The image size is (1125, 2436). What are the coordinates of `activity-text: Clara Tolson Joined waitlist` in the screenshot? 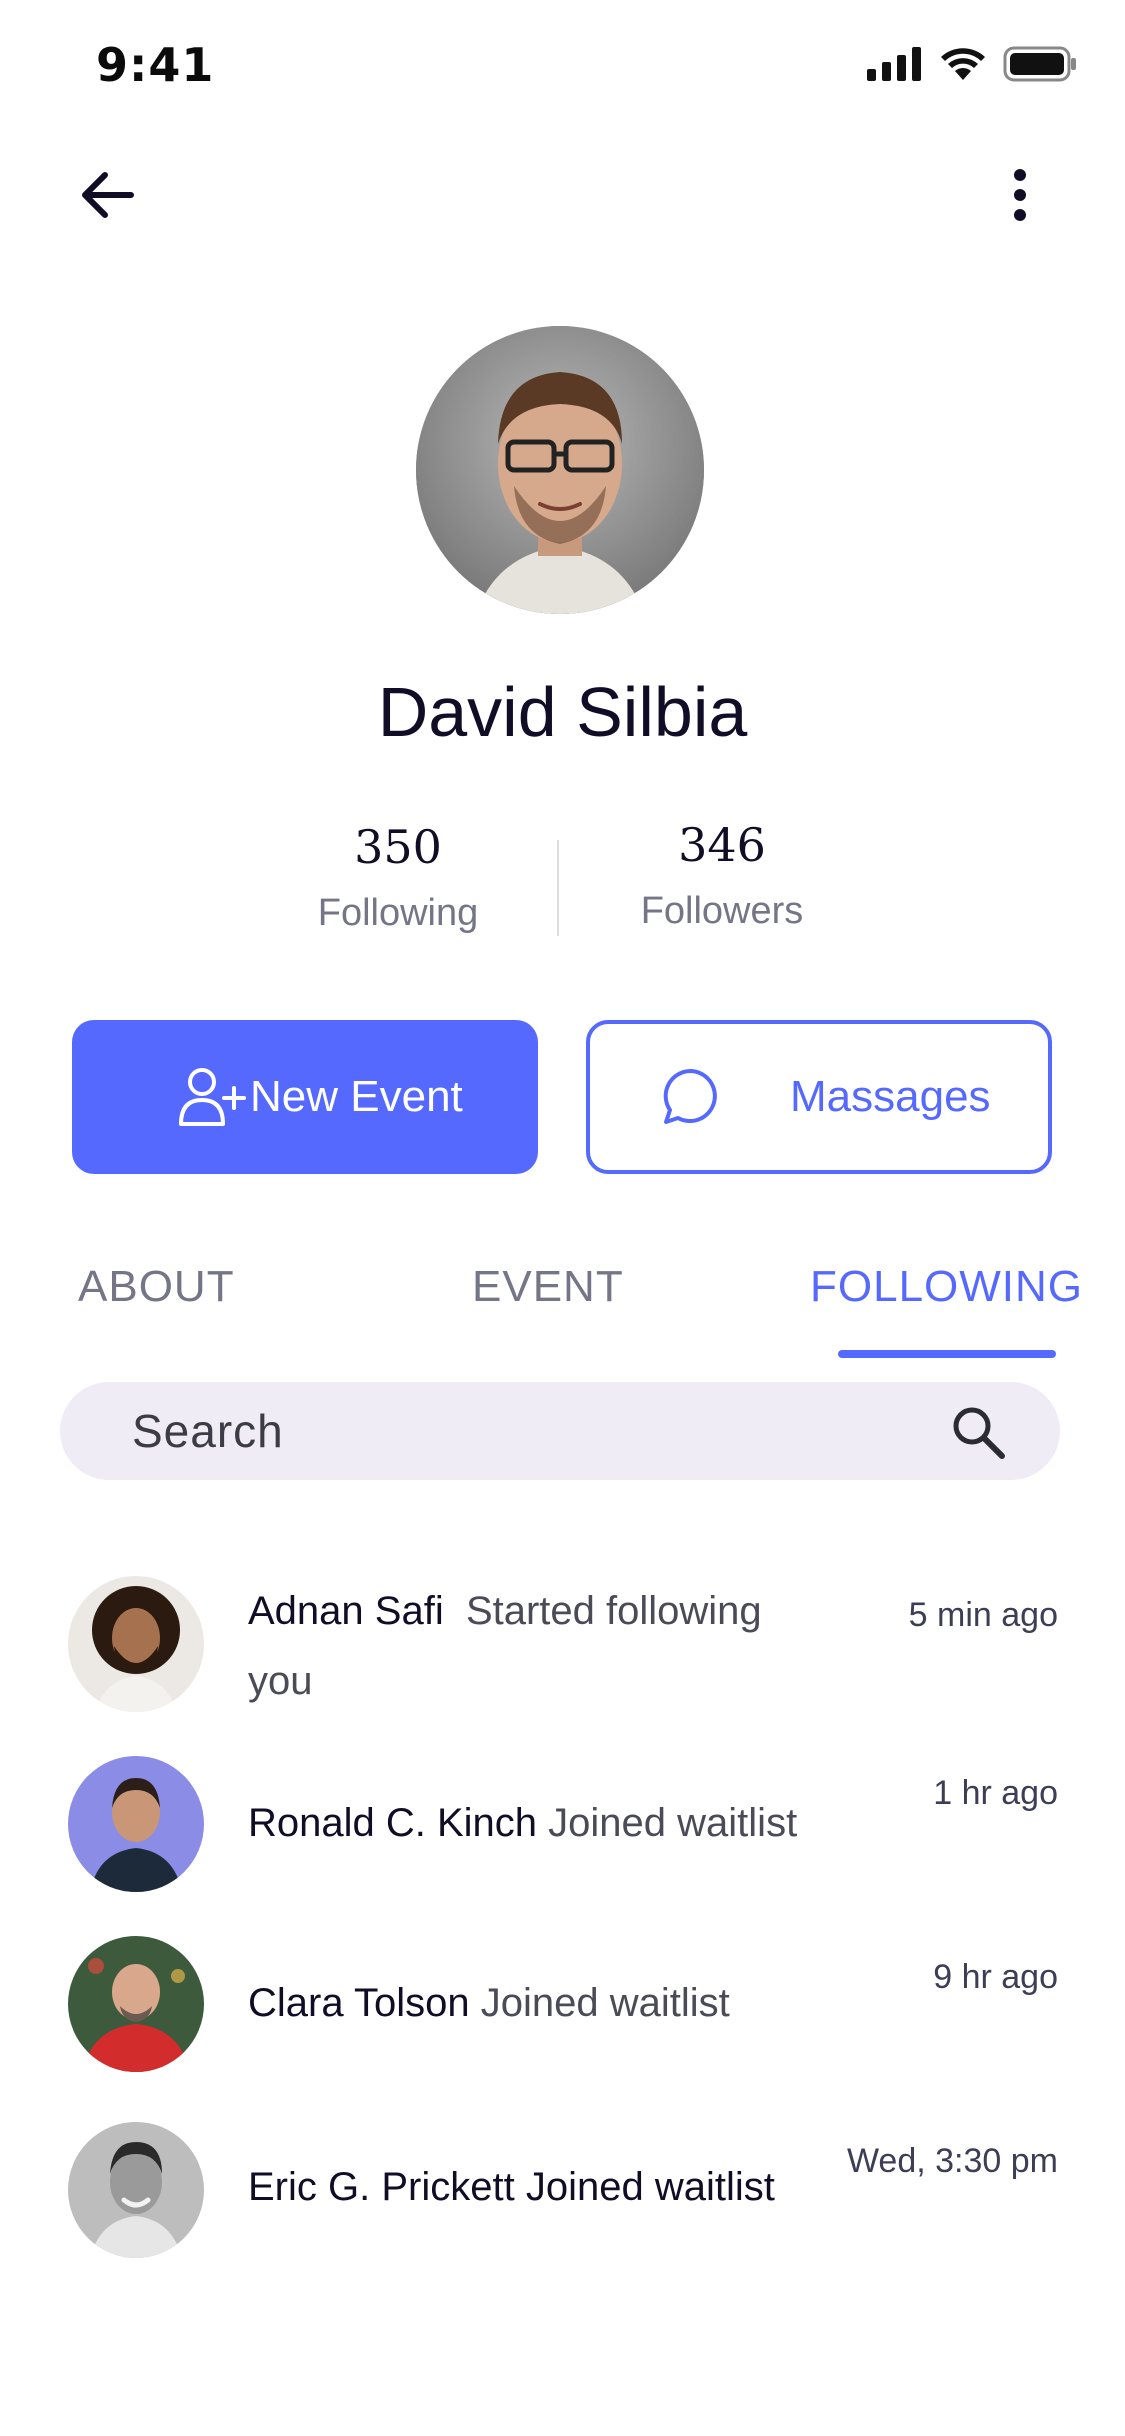 It's located at (528, 2003).